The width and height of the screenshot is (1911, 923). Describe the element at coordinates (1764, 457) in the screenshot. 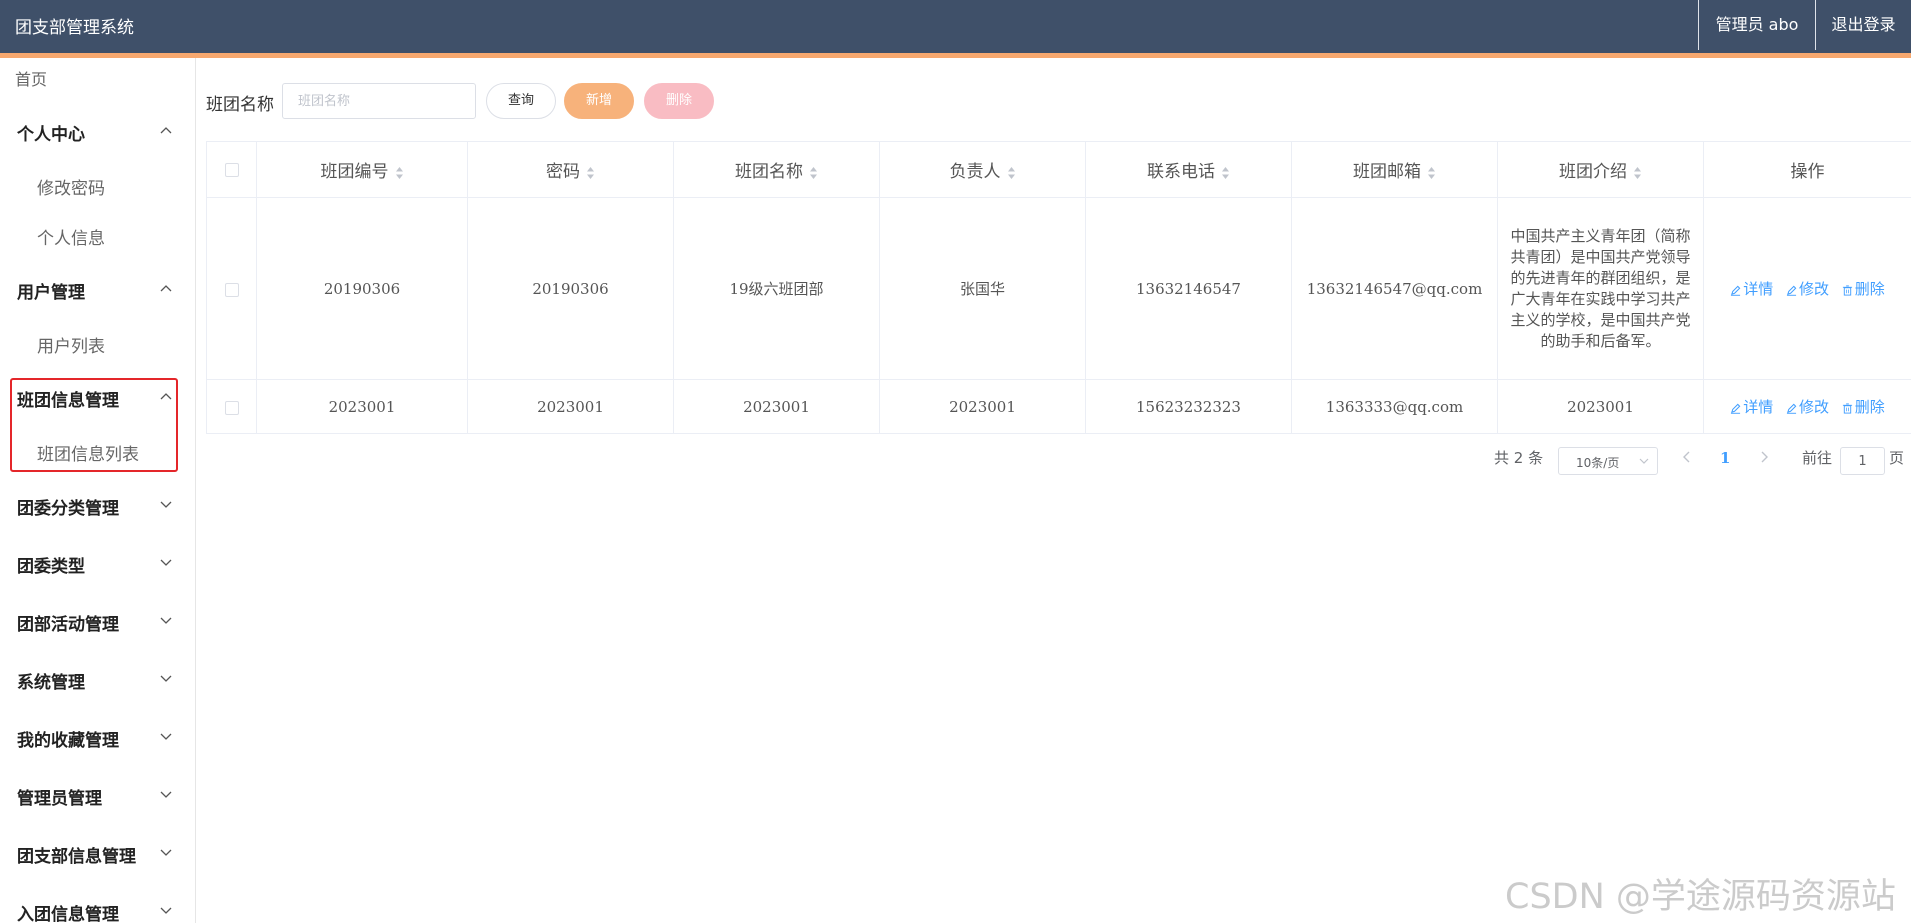

I see `next-page-icon` at that location.